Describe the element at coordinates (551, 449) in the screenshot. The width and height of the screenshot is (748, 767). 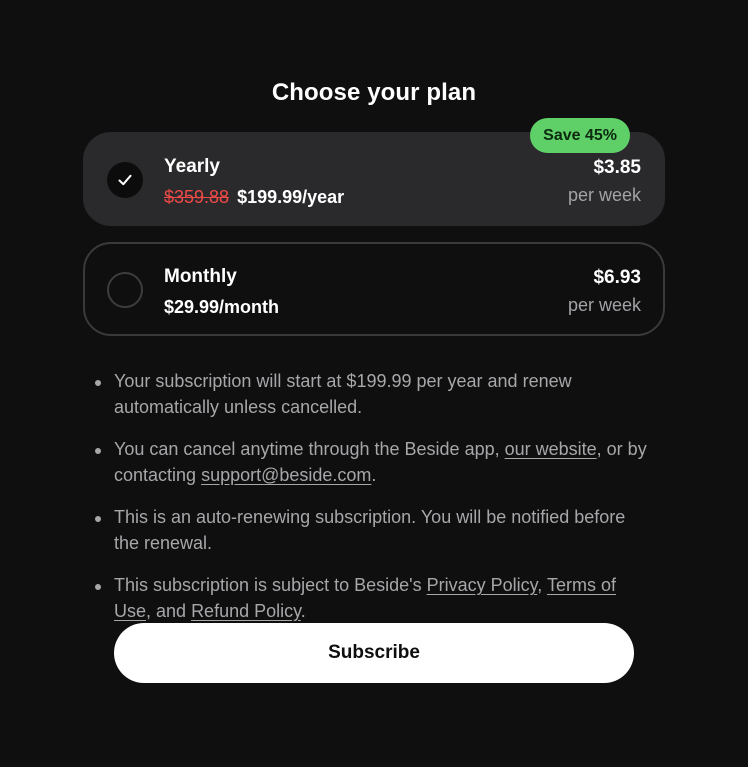
I see `website-link: our website` at that location.